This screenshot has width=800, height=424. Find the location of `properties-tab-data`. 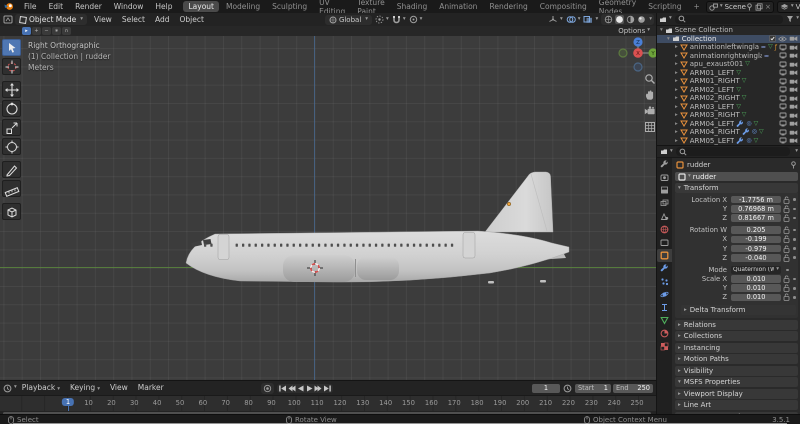

properties-tab-data is located at coordinates (664, 320).